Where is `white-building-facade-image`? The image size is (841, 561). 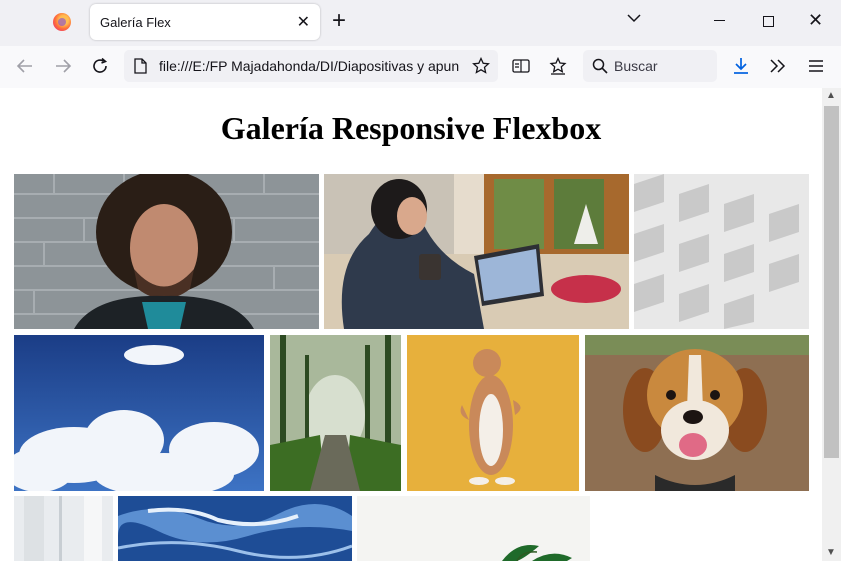
white-building-facade-image is located at coordinates (721, 251).